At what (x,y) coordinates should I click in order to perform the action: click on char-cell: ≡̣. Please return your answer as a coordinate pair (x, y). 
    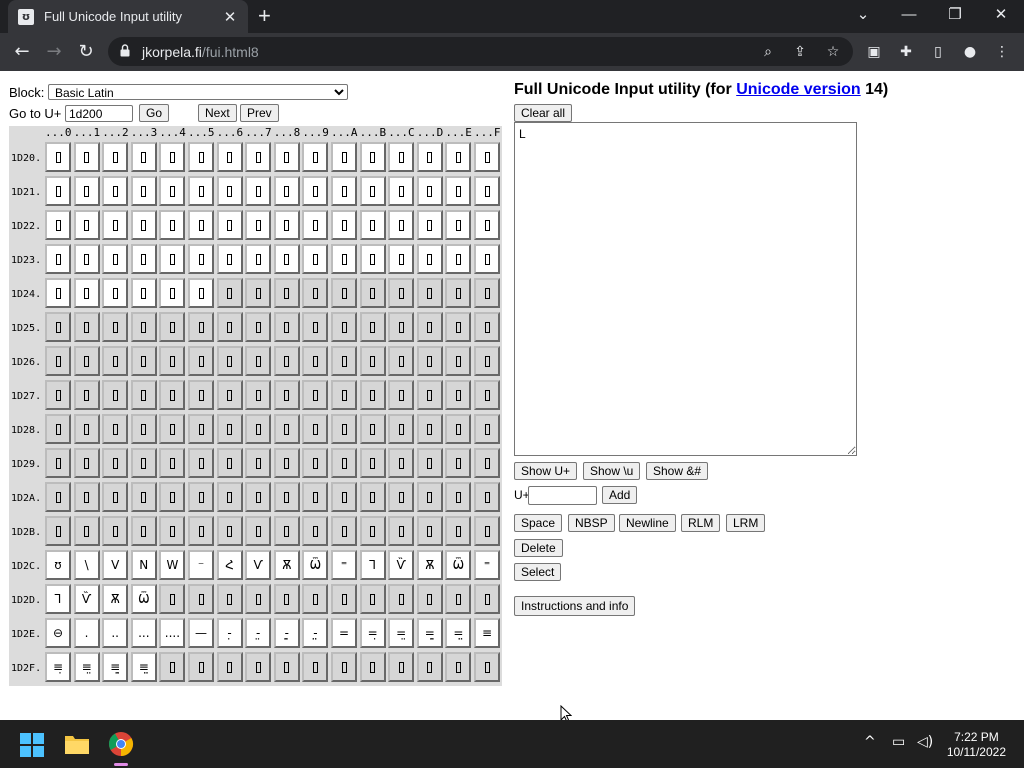
    Looking at the image, I should click on (58, 667).